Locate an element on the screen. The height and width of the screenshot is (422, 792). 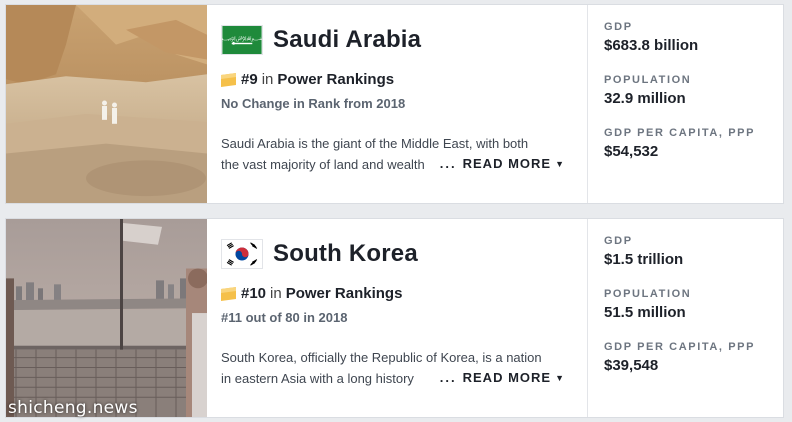
stat-gdp-per-capita: GDP PER CAPITA, PPP $39,548 is located at coordinates (693, 357).